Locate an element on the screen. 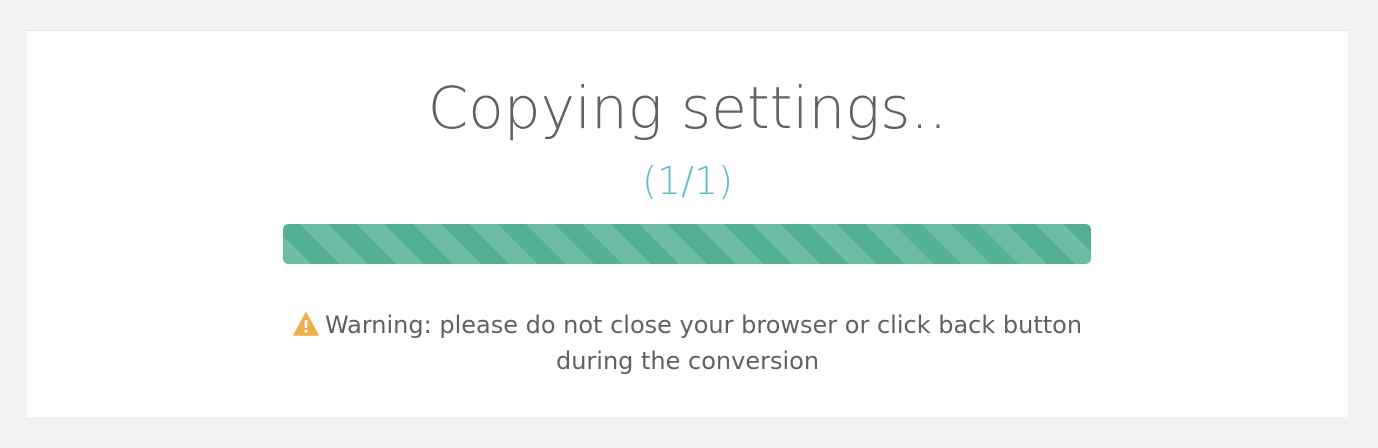 This screenshot has width=1378, height=448. warning-triangle-icon is located at coordinates (306, 324).